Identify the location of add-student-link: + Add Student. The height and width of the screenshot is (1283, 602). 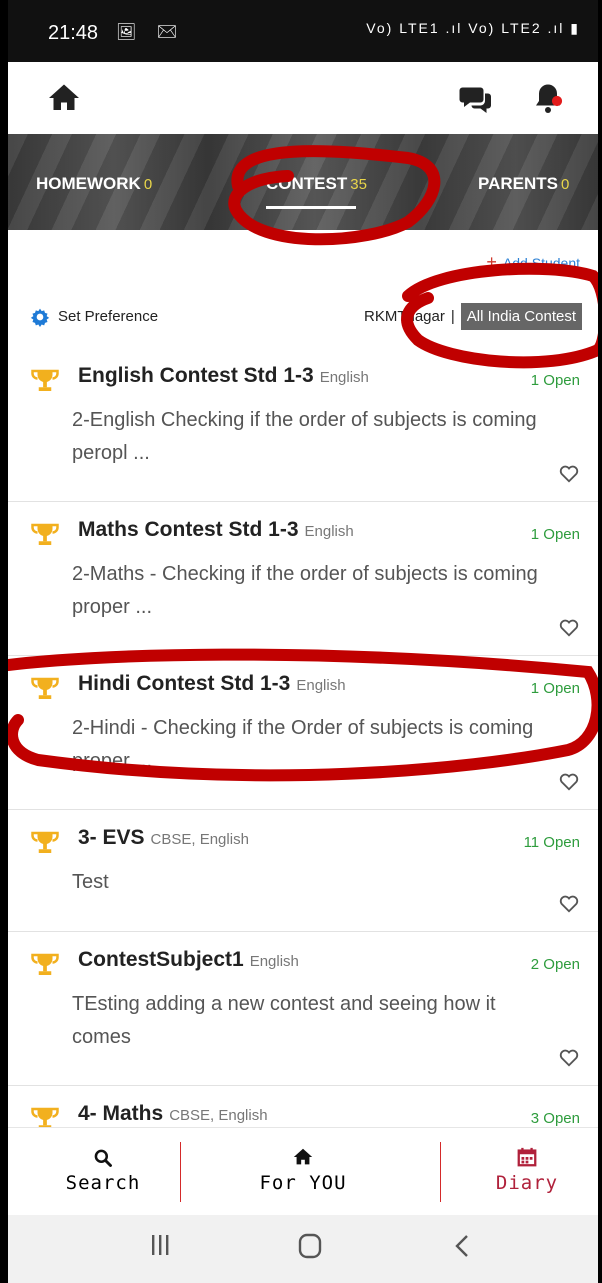
(533, 262).